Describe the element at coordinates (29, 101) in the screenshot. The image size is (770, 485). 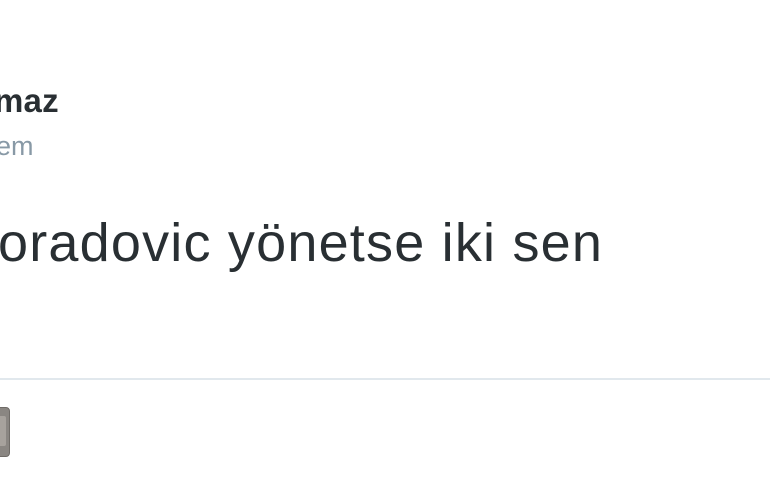
I see `display-name: maz` at that location.